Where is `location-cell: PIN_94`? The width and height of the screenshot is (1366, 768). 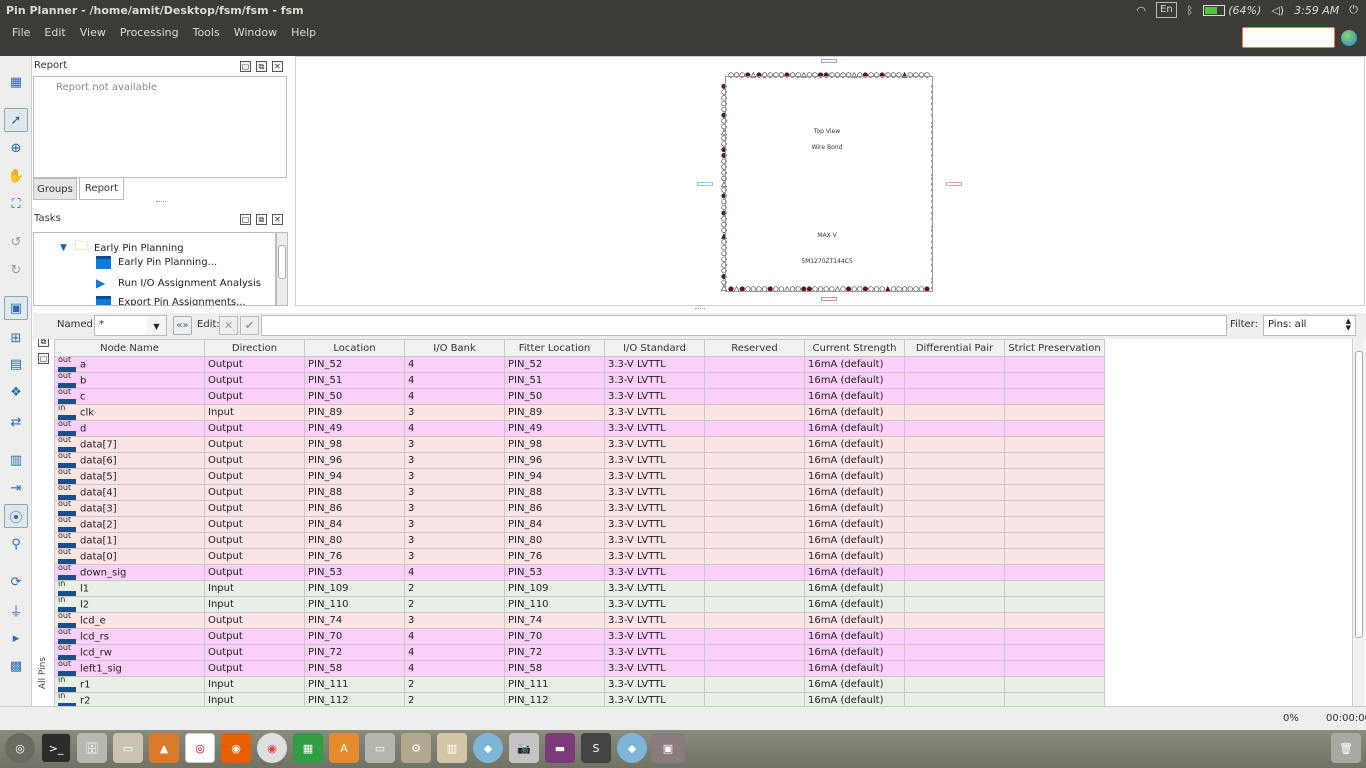 location-cell: PIN_94 is located at coordinates (354, 476).